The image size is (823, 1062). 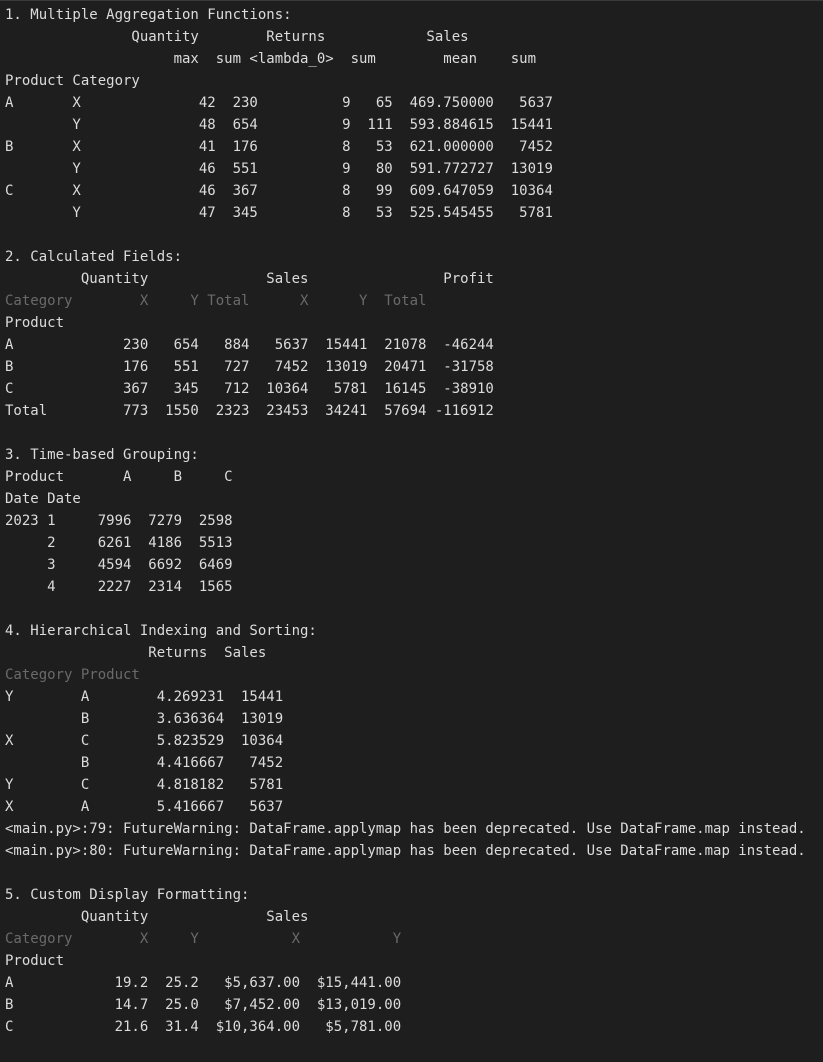 What do you see at coordinates (161, 631) in the screenshot?
I see `terminal-line: 4. Hierarchical Indexing and Sorting:` at bounding box center [161, 631].